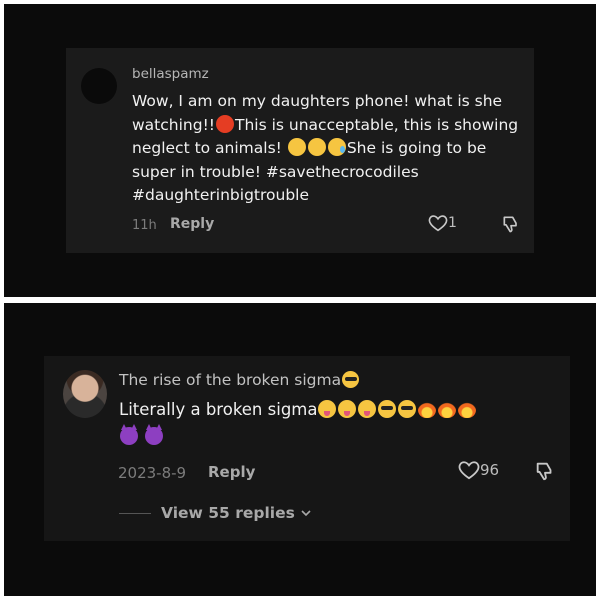  I want to click on crying-face-icon, so click(336, 147).